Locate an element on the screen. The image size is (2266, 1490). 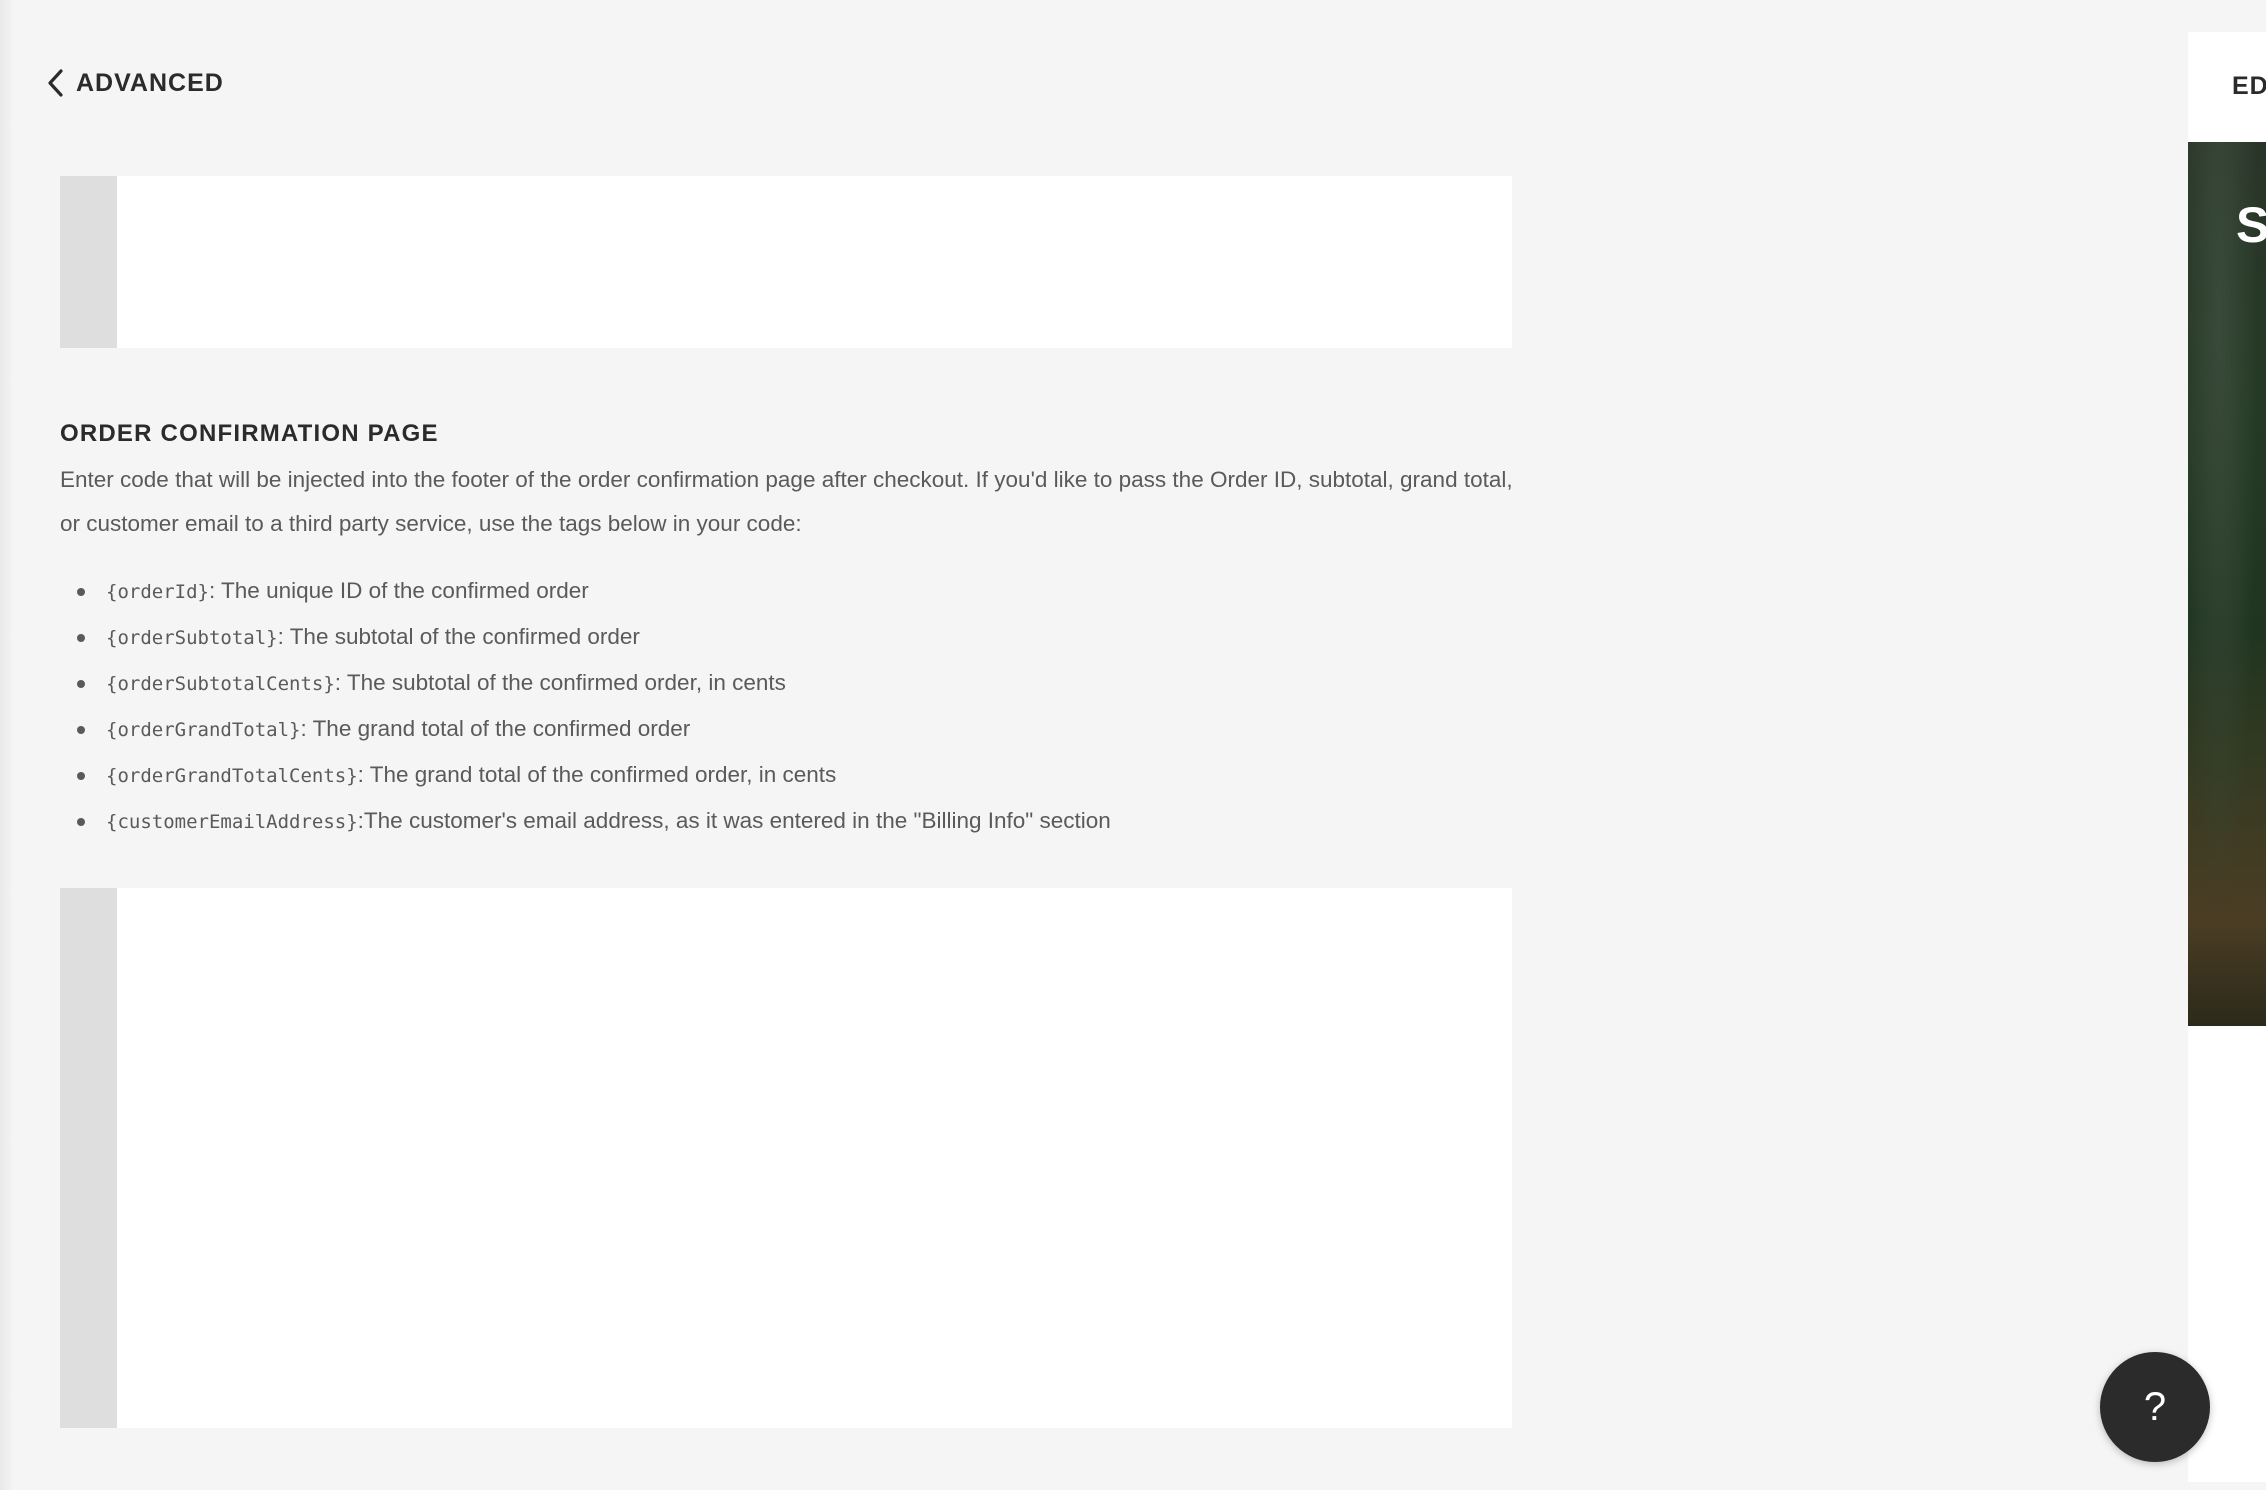
tag-code: {orderSubtotalCents} is located at coordinates (220, 684).